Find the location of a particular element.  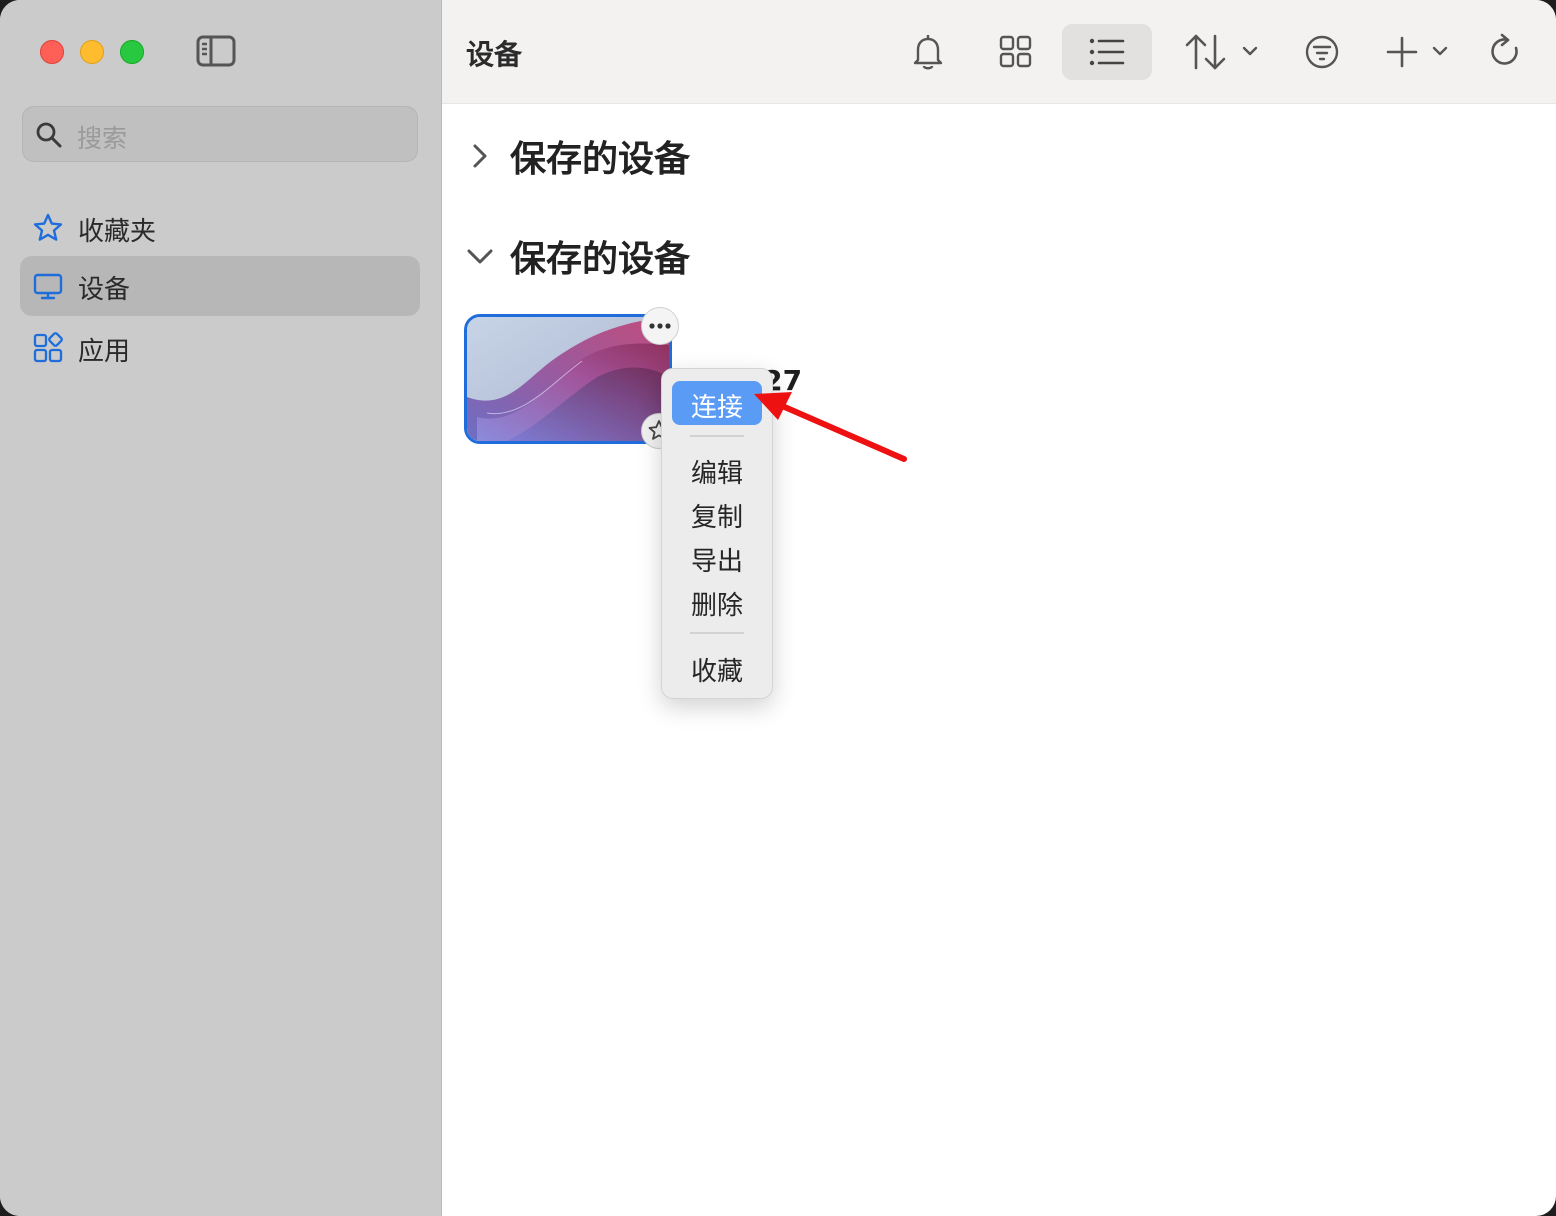

menu-item-label: 复制 is located at coordinates (716, 518).